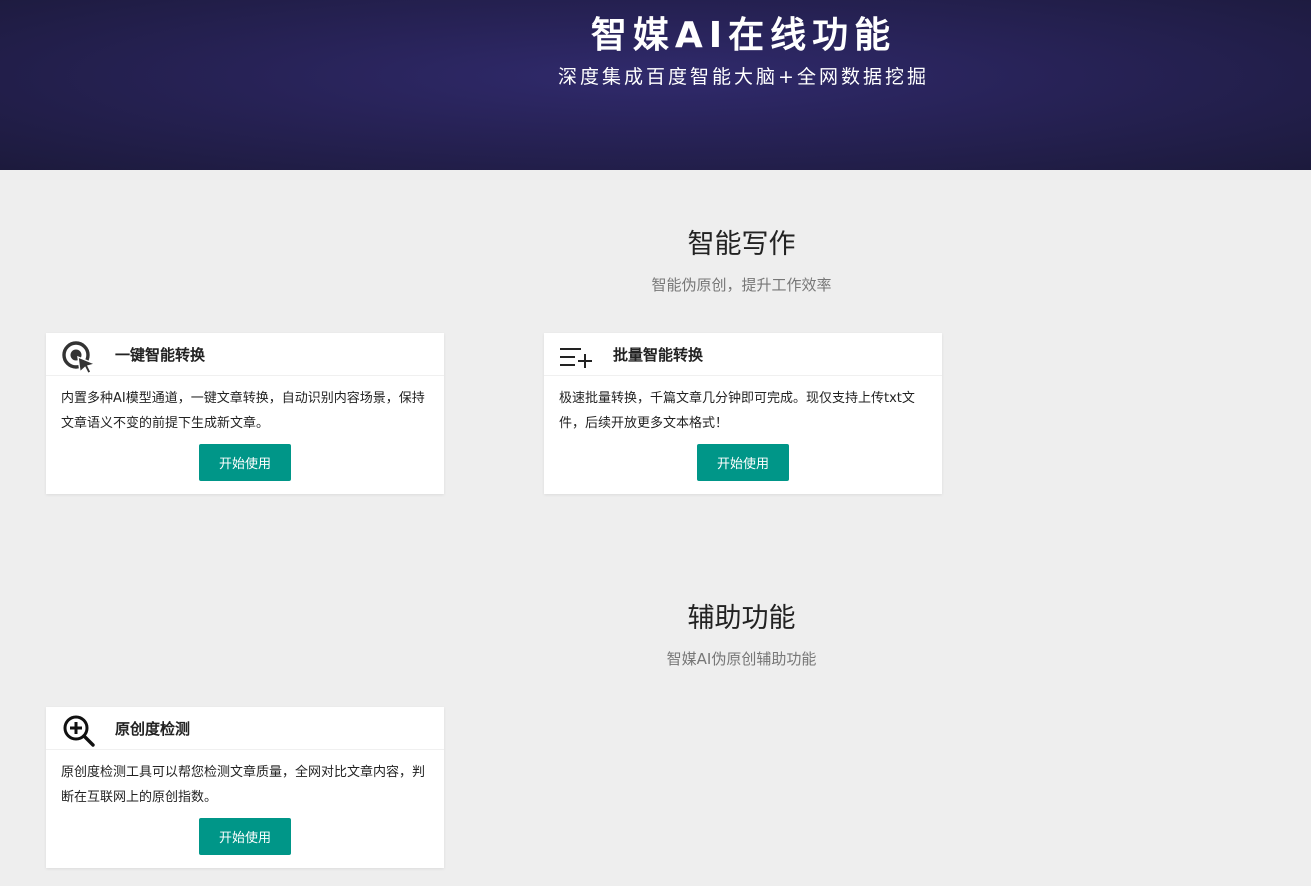 The height and width of the screenshot is (886, 1311). Describe the element at coordinates (741, 285) in the screenshot. I see `section-subtitle-writing: 智能伪原创，提升工作效率` at that location.